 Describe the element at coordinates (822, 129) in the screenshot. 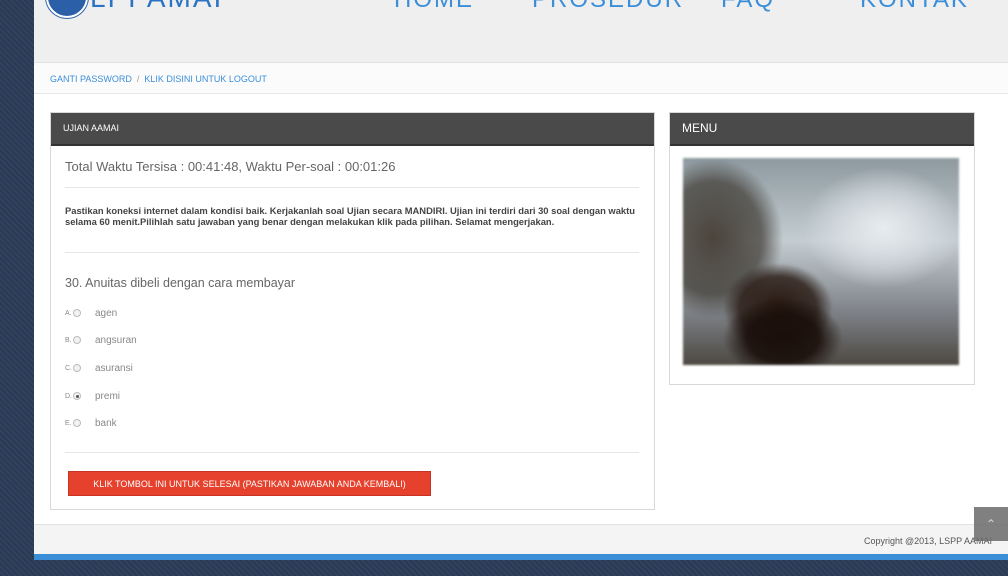

I see `menu-panel-title: MENU` at that location.